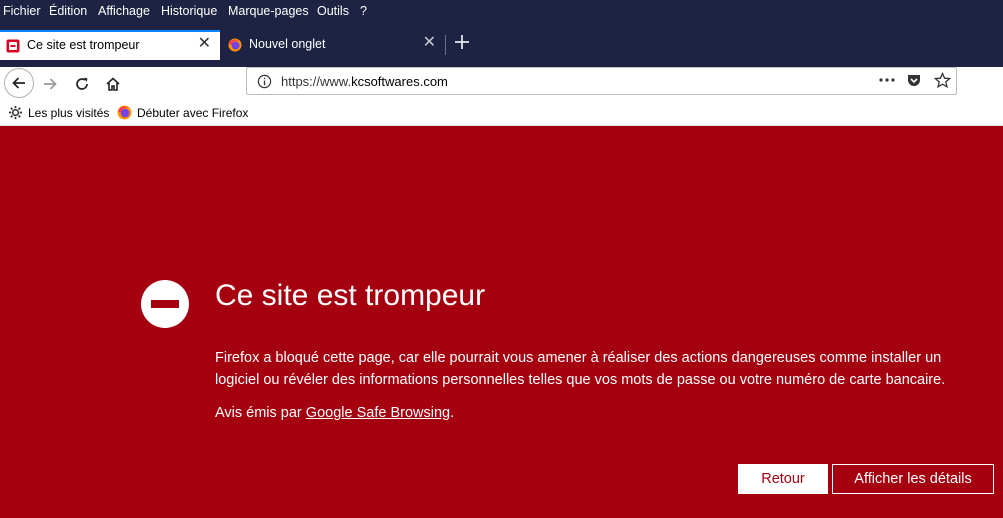  What do you see at coordinates (452, 413) in the screenshot?
I see `source-suffix: .` at bounding box center [452, 413].